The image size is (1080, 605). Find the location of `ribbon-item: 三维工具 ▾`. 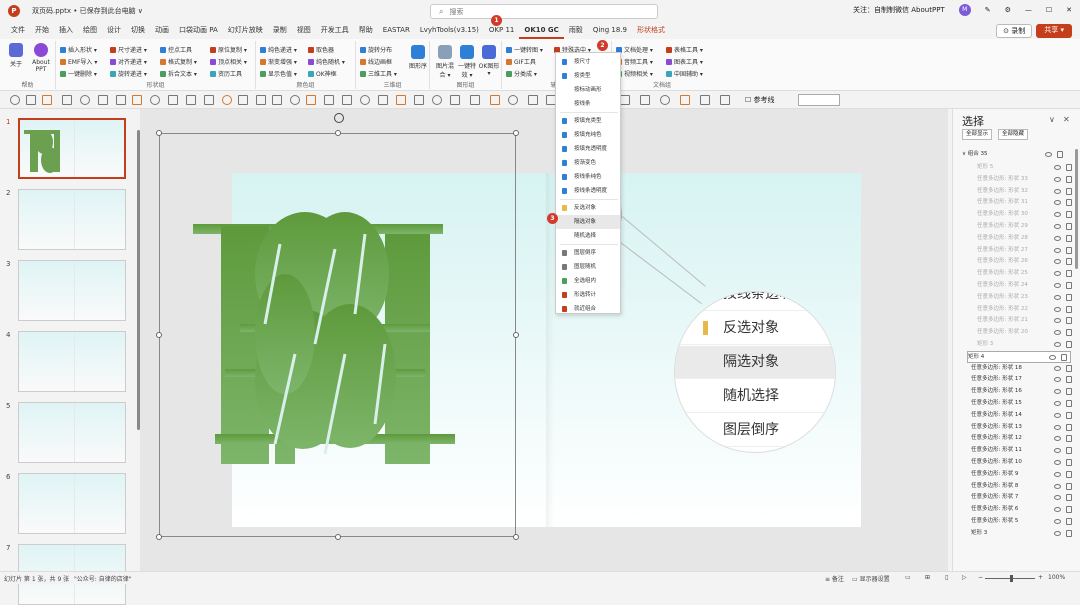

ribbon-item: 三维工具 ▾ is located at coordinates (378, 73).